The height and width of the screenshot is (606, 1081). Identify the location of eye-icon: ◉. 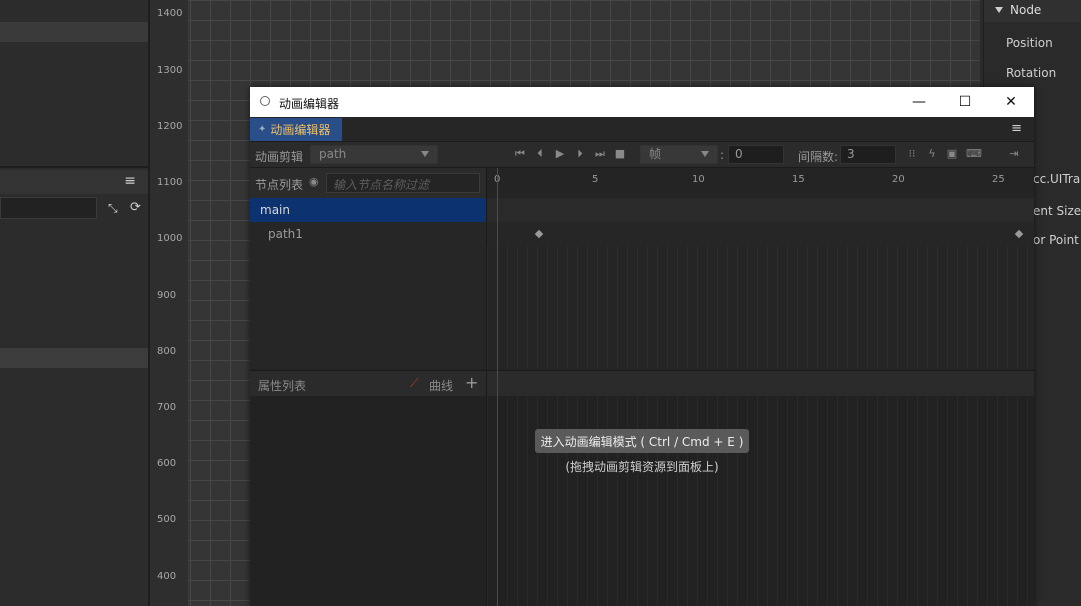
(314, 181).